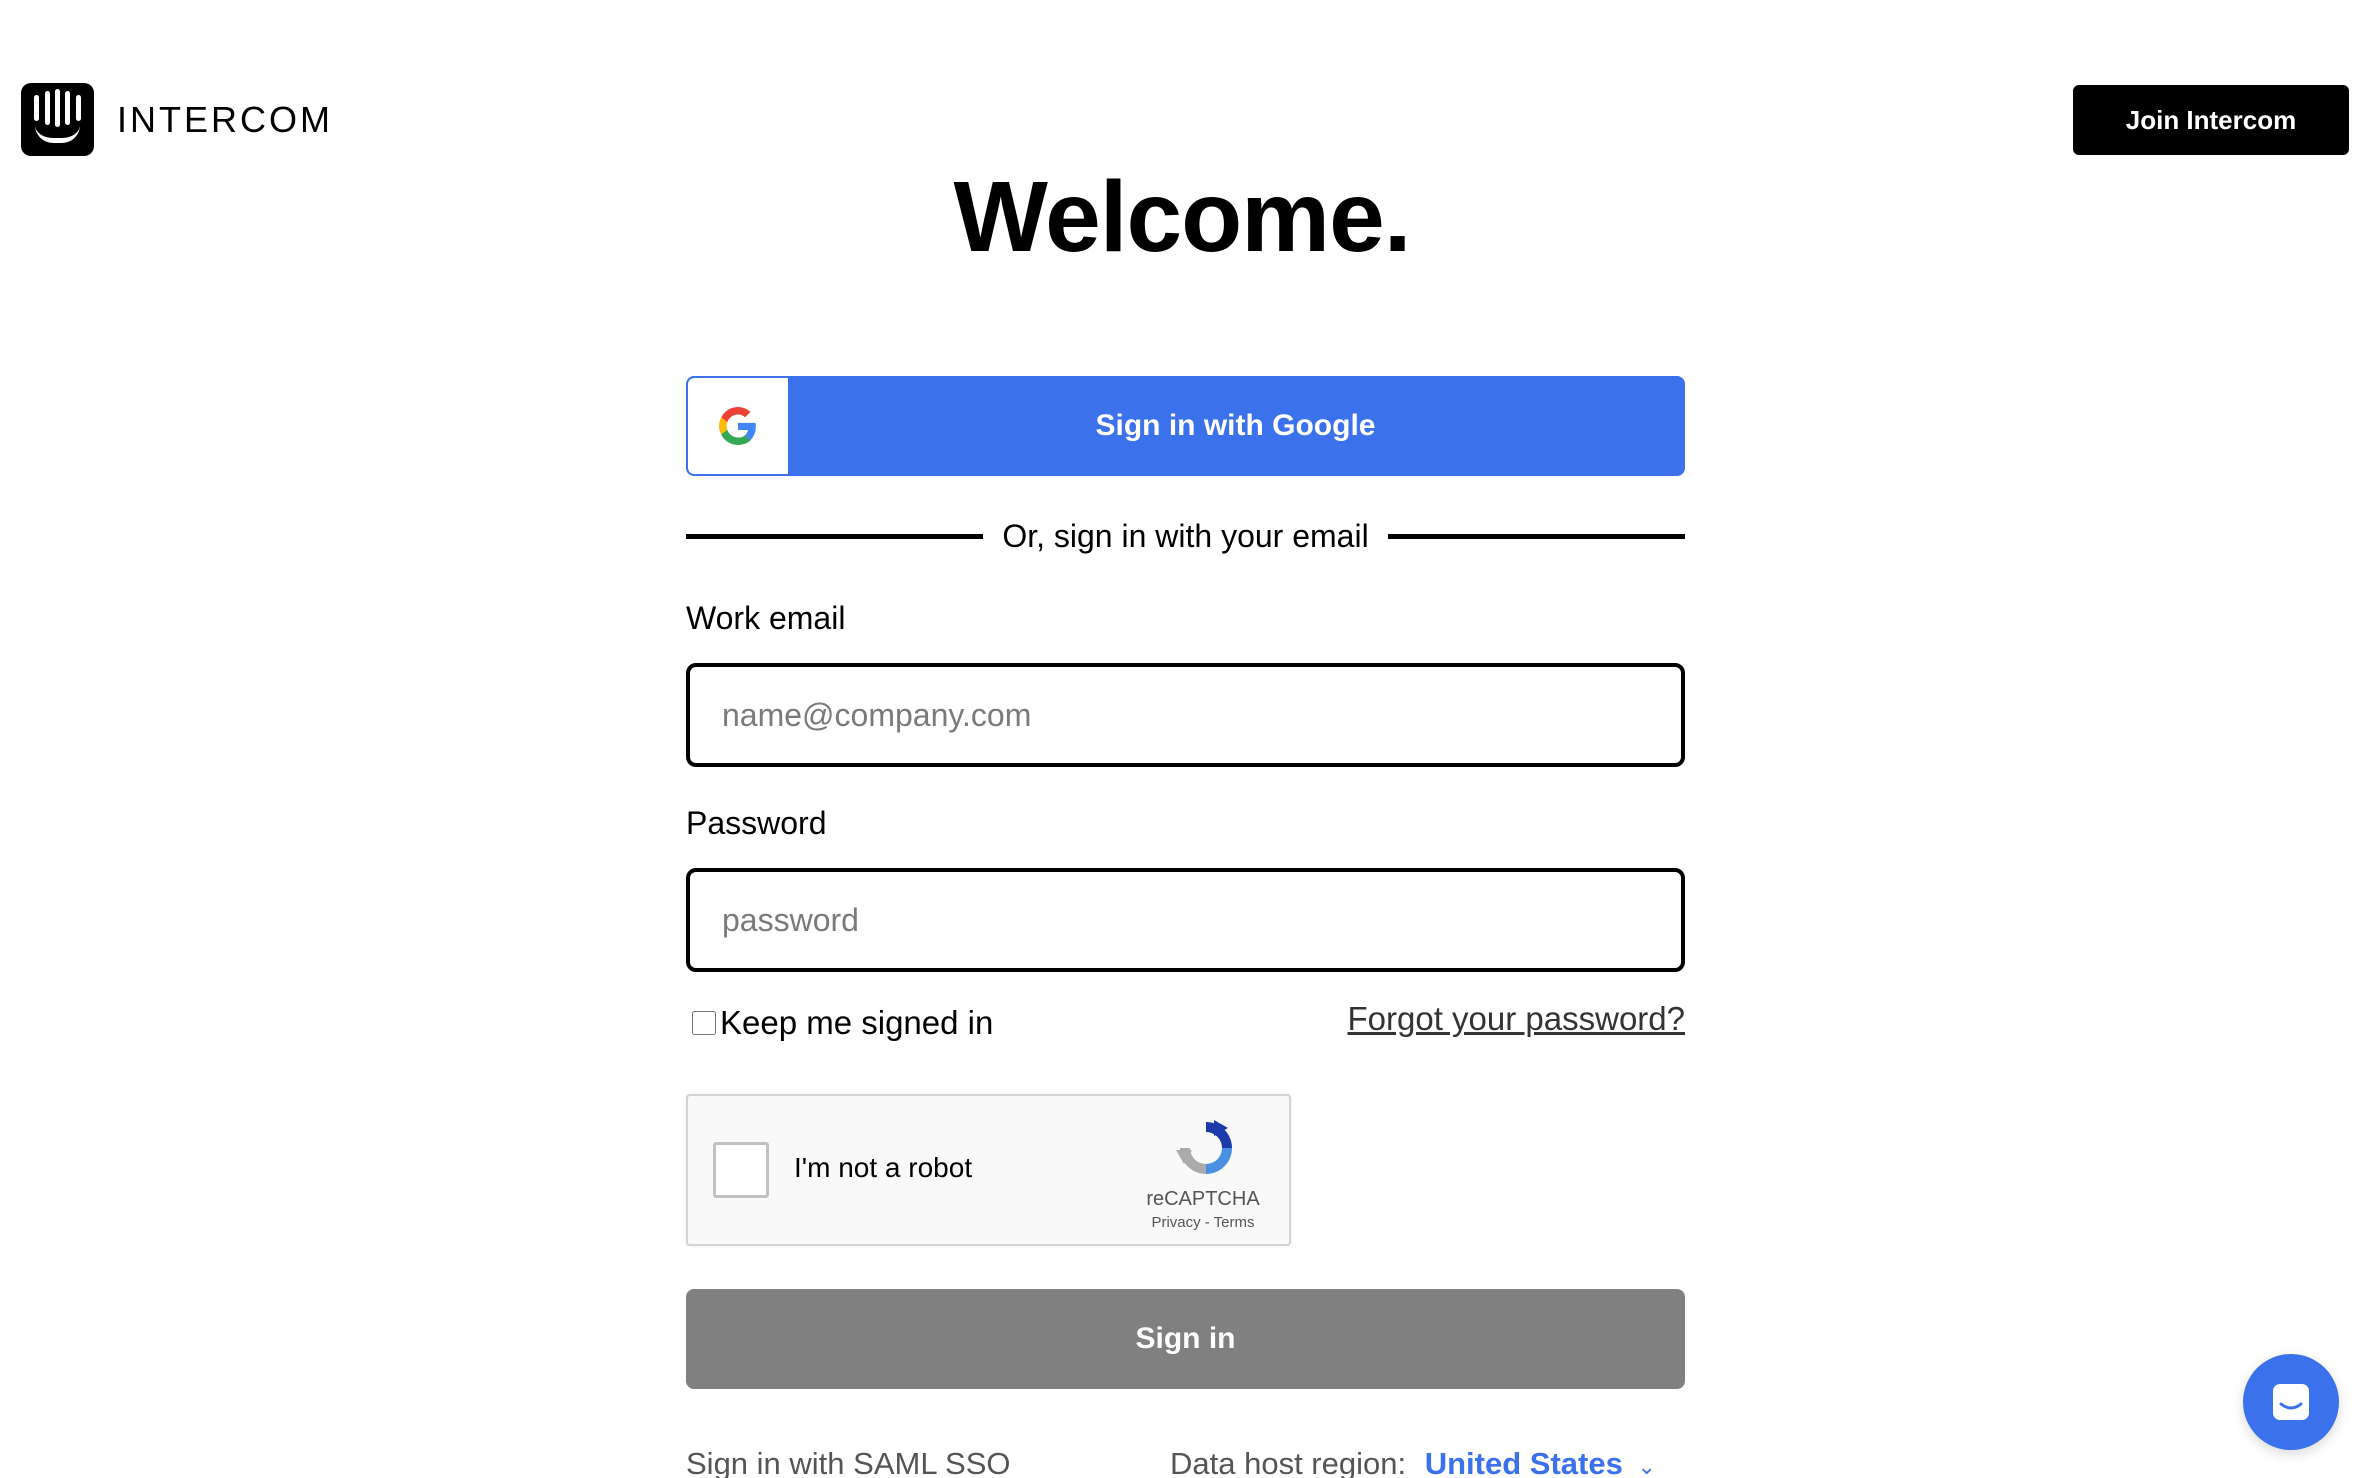 This screenshot has width=2364, height=1478. Describe the element at coordinates (1182, 217) in the screenshot. I see `page-title: Welcome.` at that location.